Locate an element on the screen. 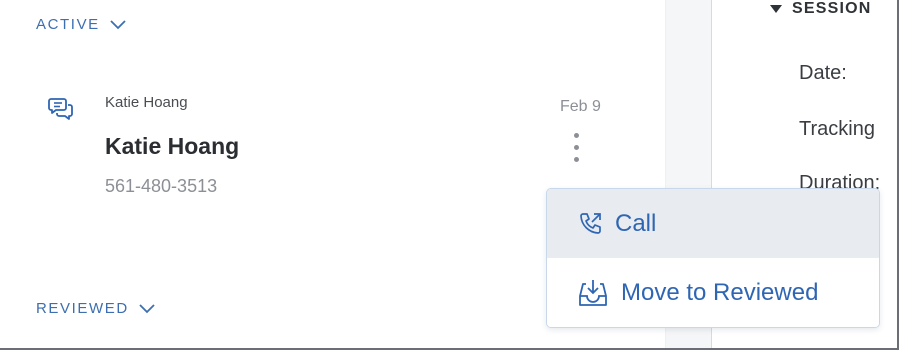 This screenshot has width=899, height=350. reviewed-section-toggle: REVIEWED is located at coordinates (95, 308).